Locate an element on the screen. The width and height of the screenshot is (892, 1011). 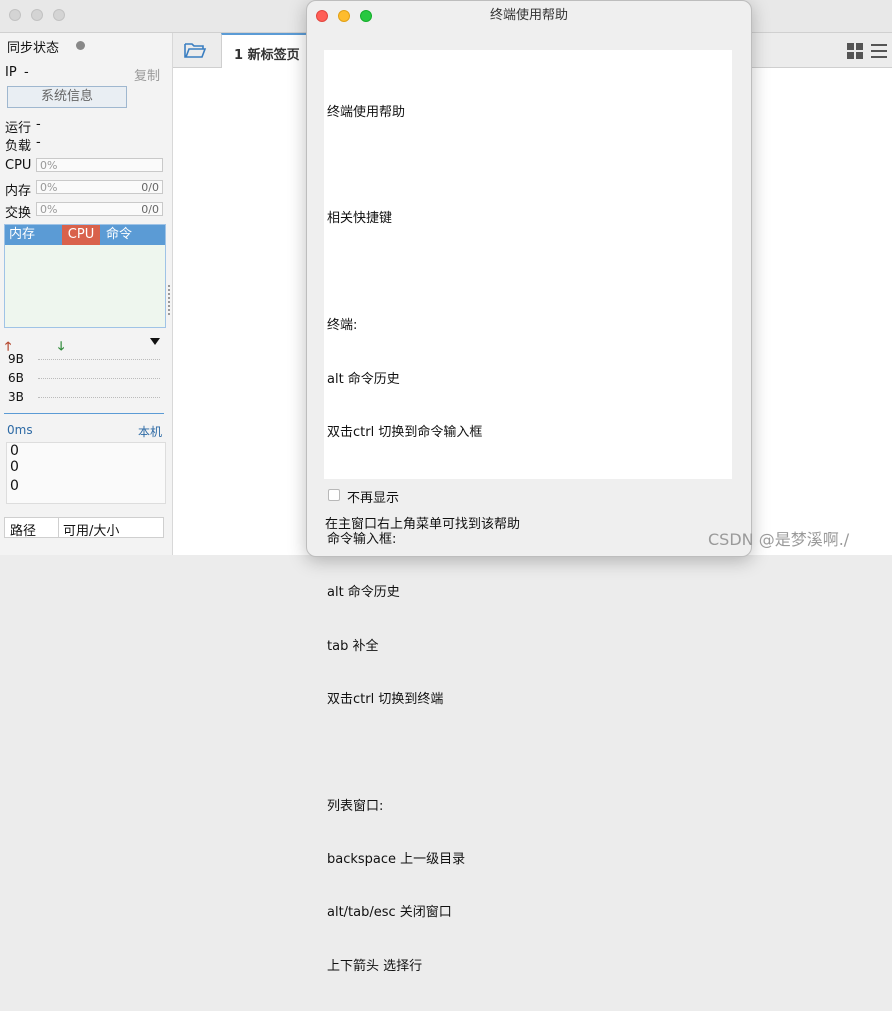
disk-header-path: 路径 is located at coordinates (23, 529).